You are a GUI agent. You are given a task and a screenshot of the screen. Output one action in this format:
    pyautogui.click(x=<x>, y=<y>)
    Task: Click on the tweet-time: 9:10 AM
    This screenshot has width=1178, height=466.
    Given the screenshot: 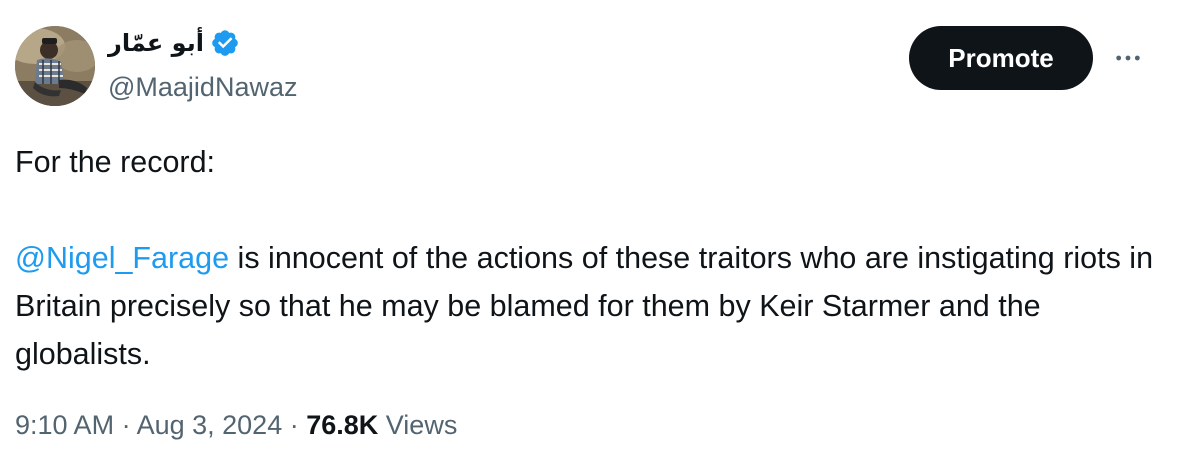 What is the action you would take?
    pyautogui.click(x=64, y=425)
    